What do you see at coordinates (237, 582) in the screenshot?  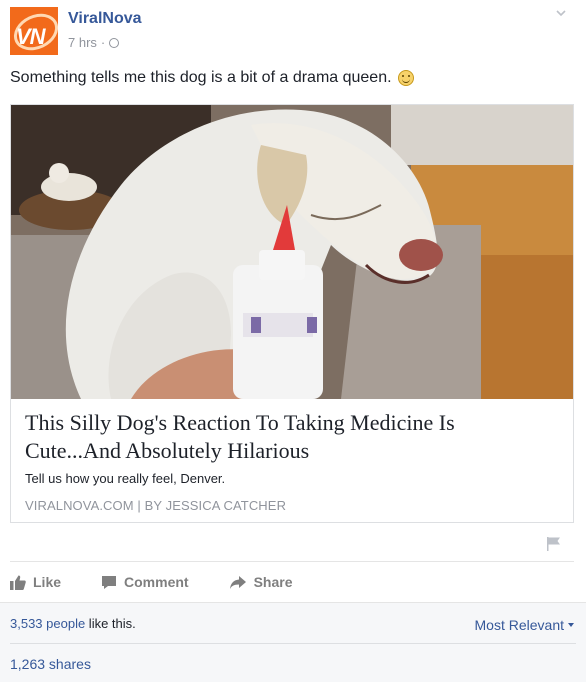 I see `share-arrow-icon` at bounding box center [237, 582].